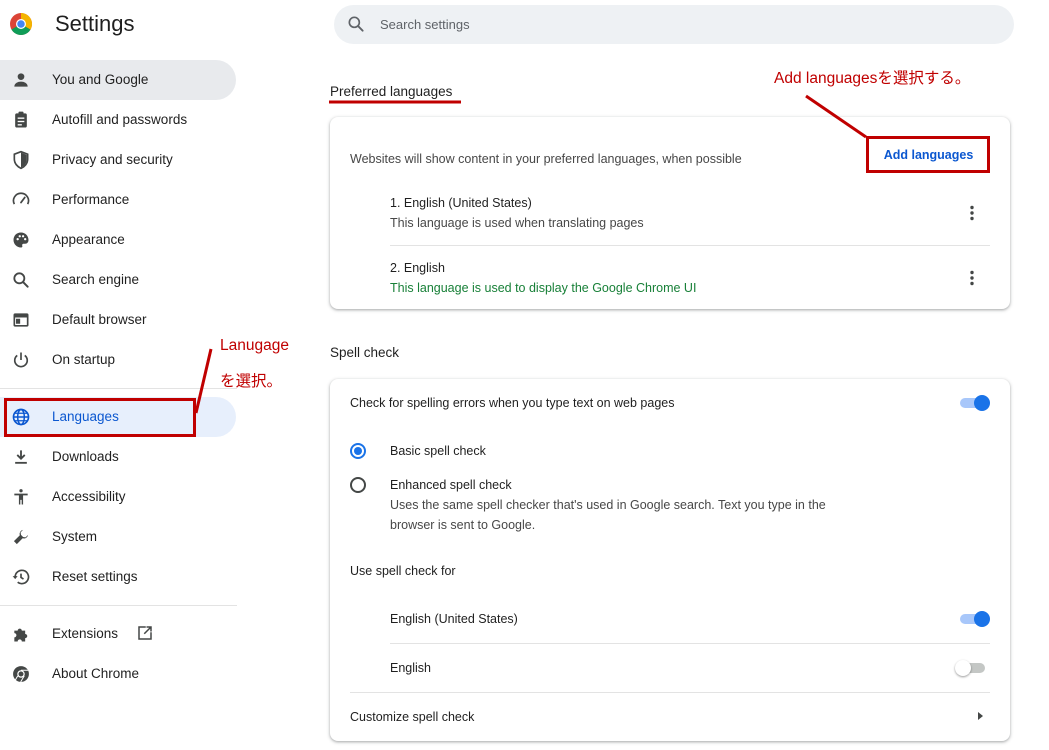 Image resolution: width=1049 pixels, height=750 pixels. What do you see at coordinates (417, 268) in the screenshot?
I see `language-name: 2. English` at bounding box center [417, 268].